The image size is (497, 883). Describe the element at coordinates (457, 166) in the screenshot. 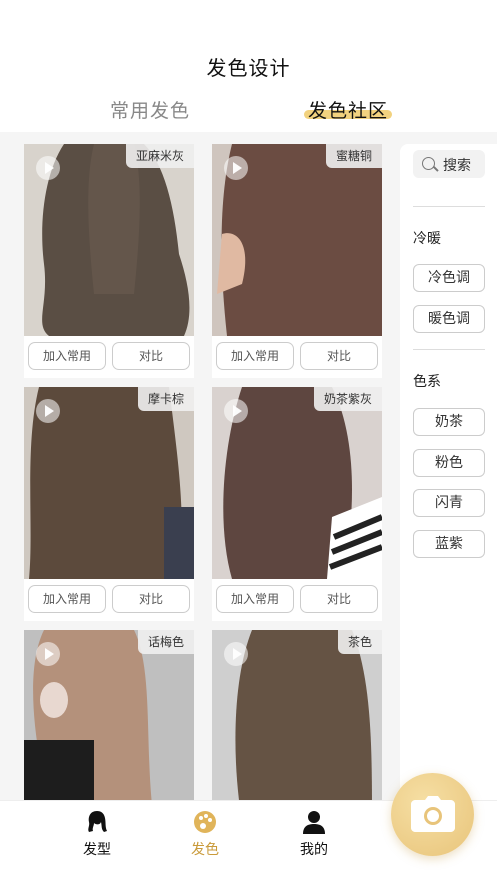

I see `search-label: 搜索` at that location.